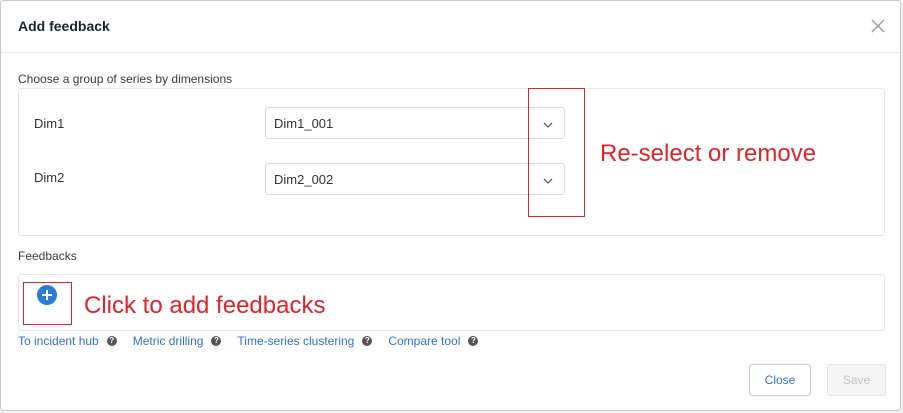 The image size is (903, 413). Describe the element at coordinates (450, 27) in the screenshot. I see `dialog-header: Add feedback` at that location.